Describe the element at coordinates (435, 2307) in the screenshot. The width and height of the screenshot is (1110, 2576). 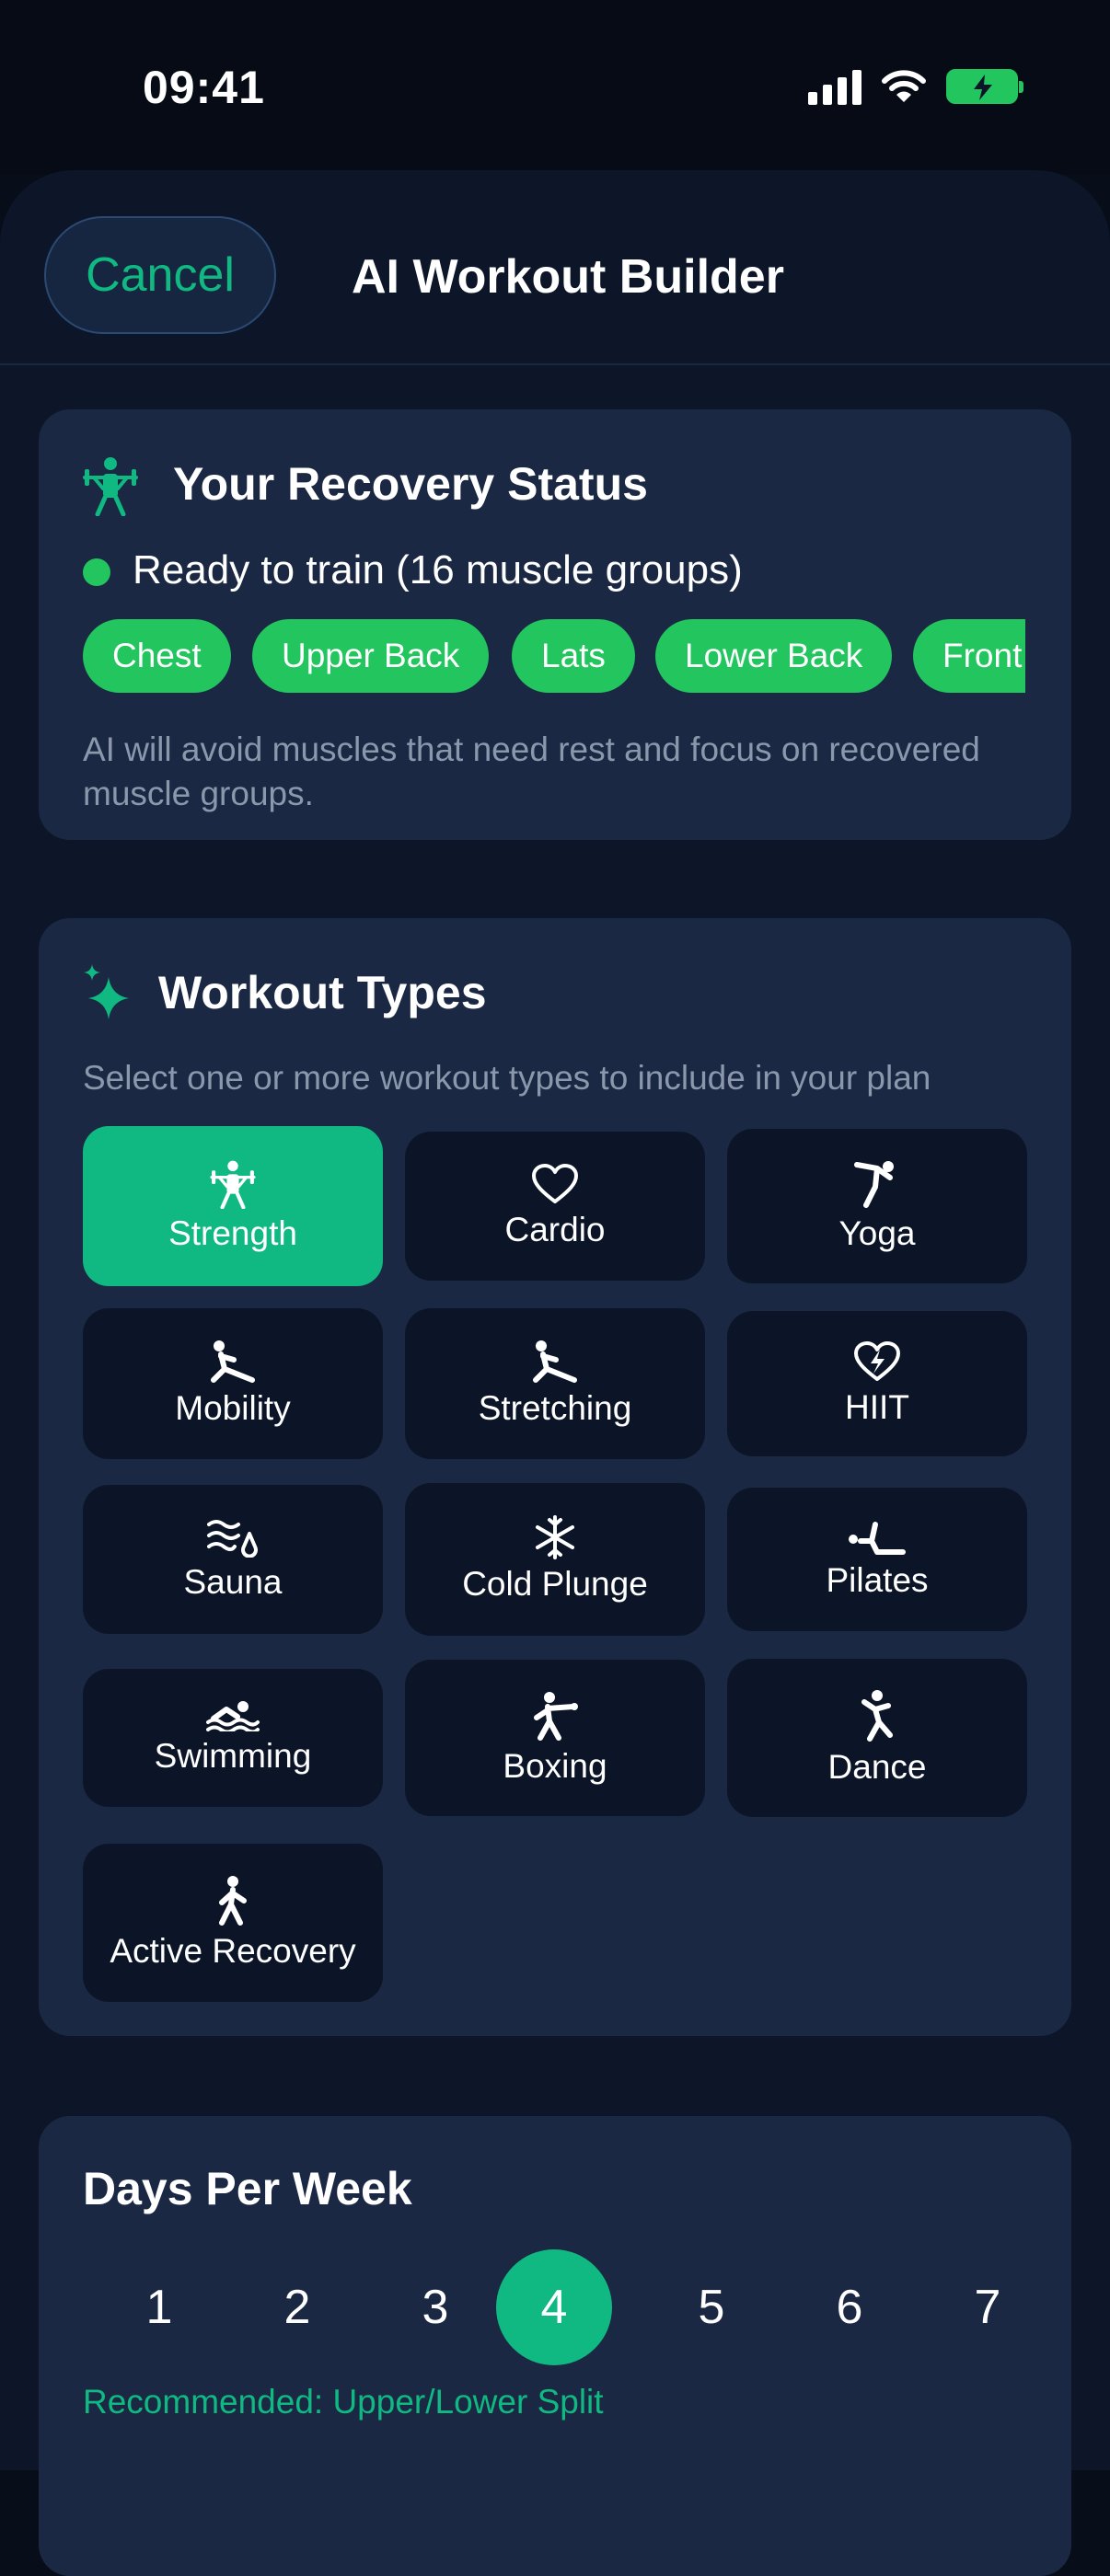
I see `day-option-3: 3` at that location.